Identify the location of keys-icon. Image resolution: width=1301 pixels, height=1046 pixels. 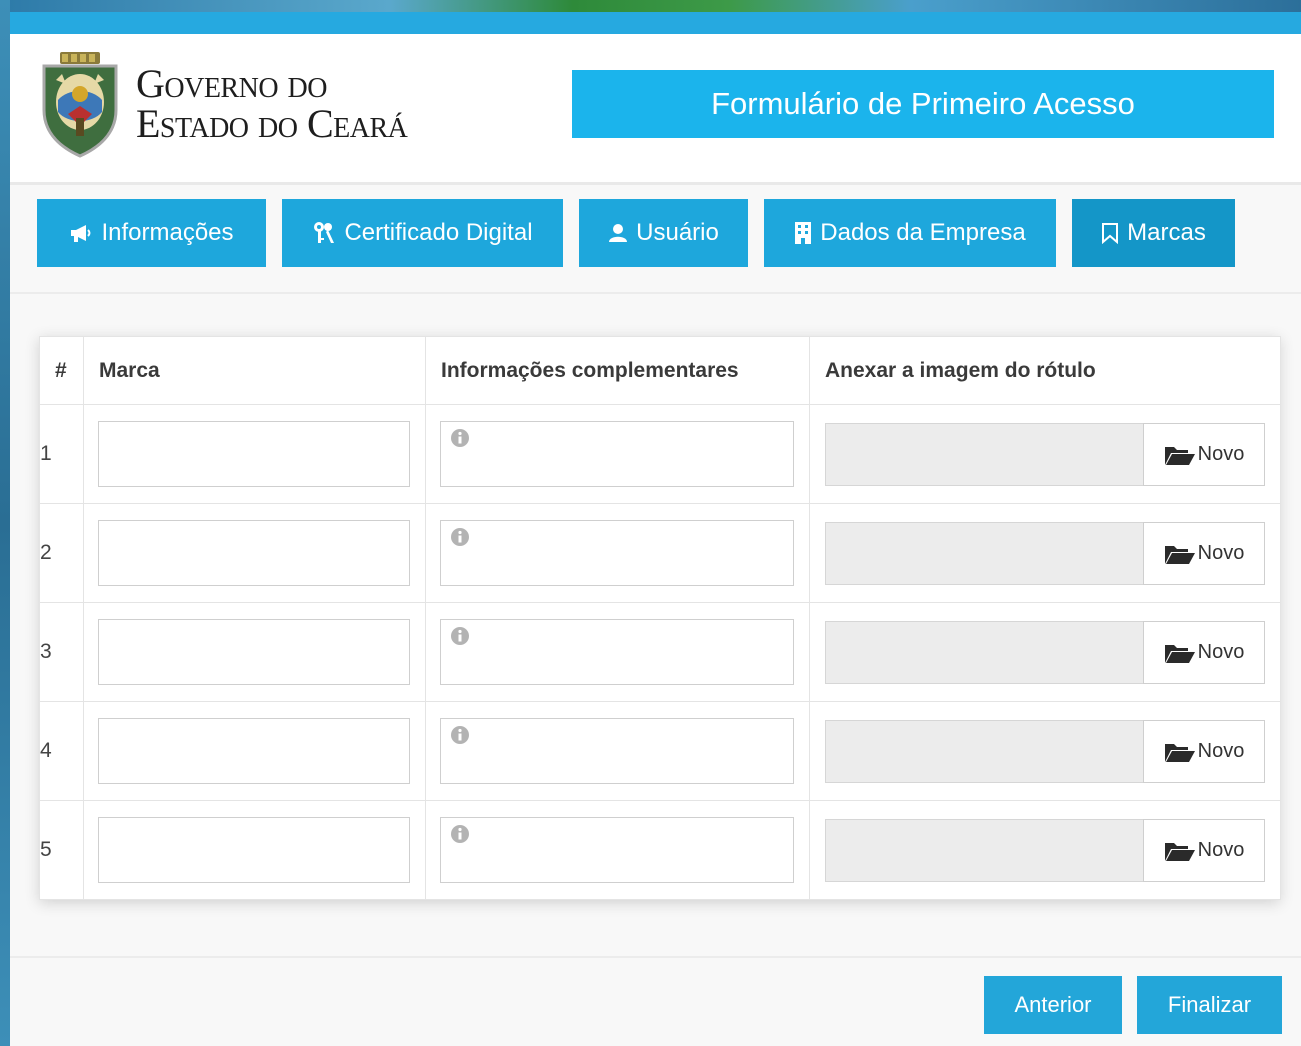
(324, 232).